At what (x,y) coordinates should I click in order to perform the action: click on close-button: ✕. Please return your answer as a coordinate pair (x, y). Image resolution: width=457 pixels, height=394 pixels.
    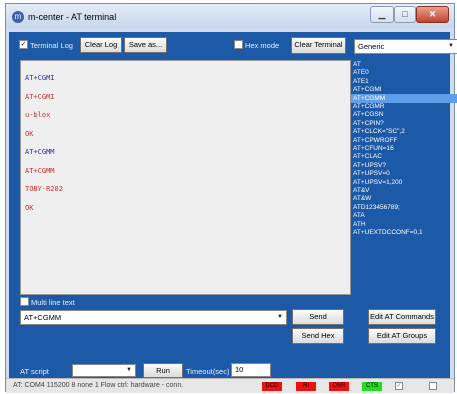
    Looking at the image, I should click on (432, 14).